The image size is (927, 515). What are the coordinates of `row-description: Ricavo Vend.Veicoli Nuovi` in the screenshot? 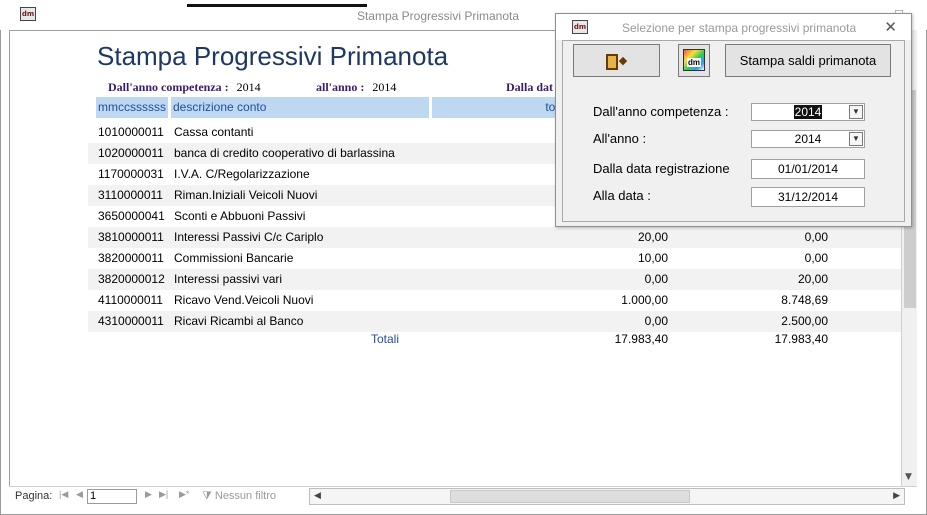 It's located at (244, 300).